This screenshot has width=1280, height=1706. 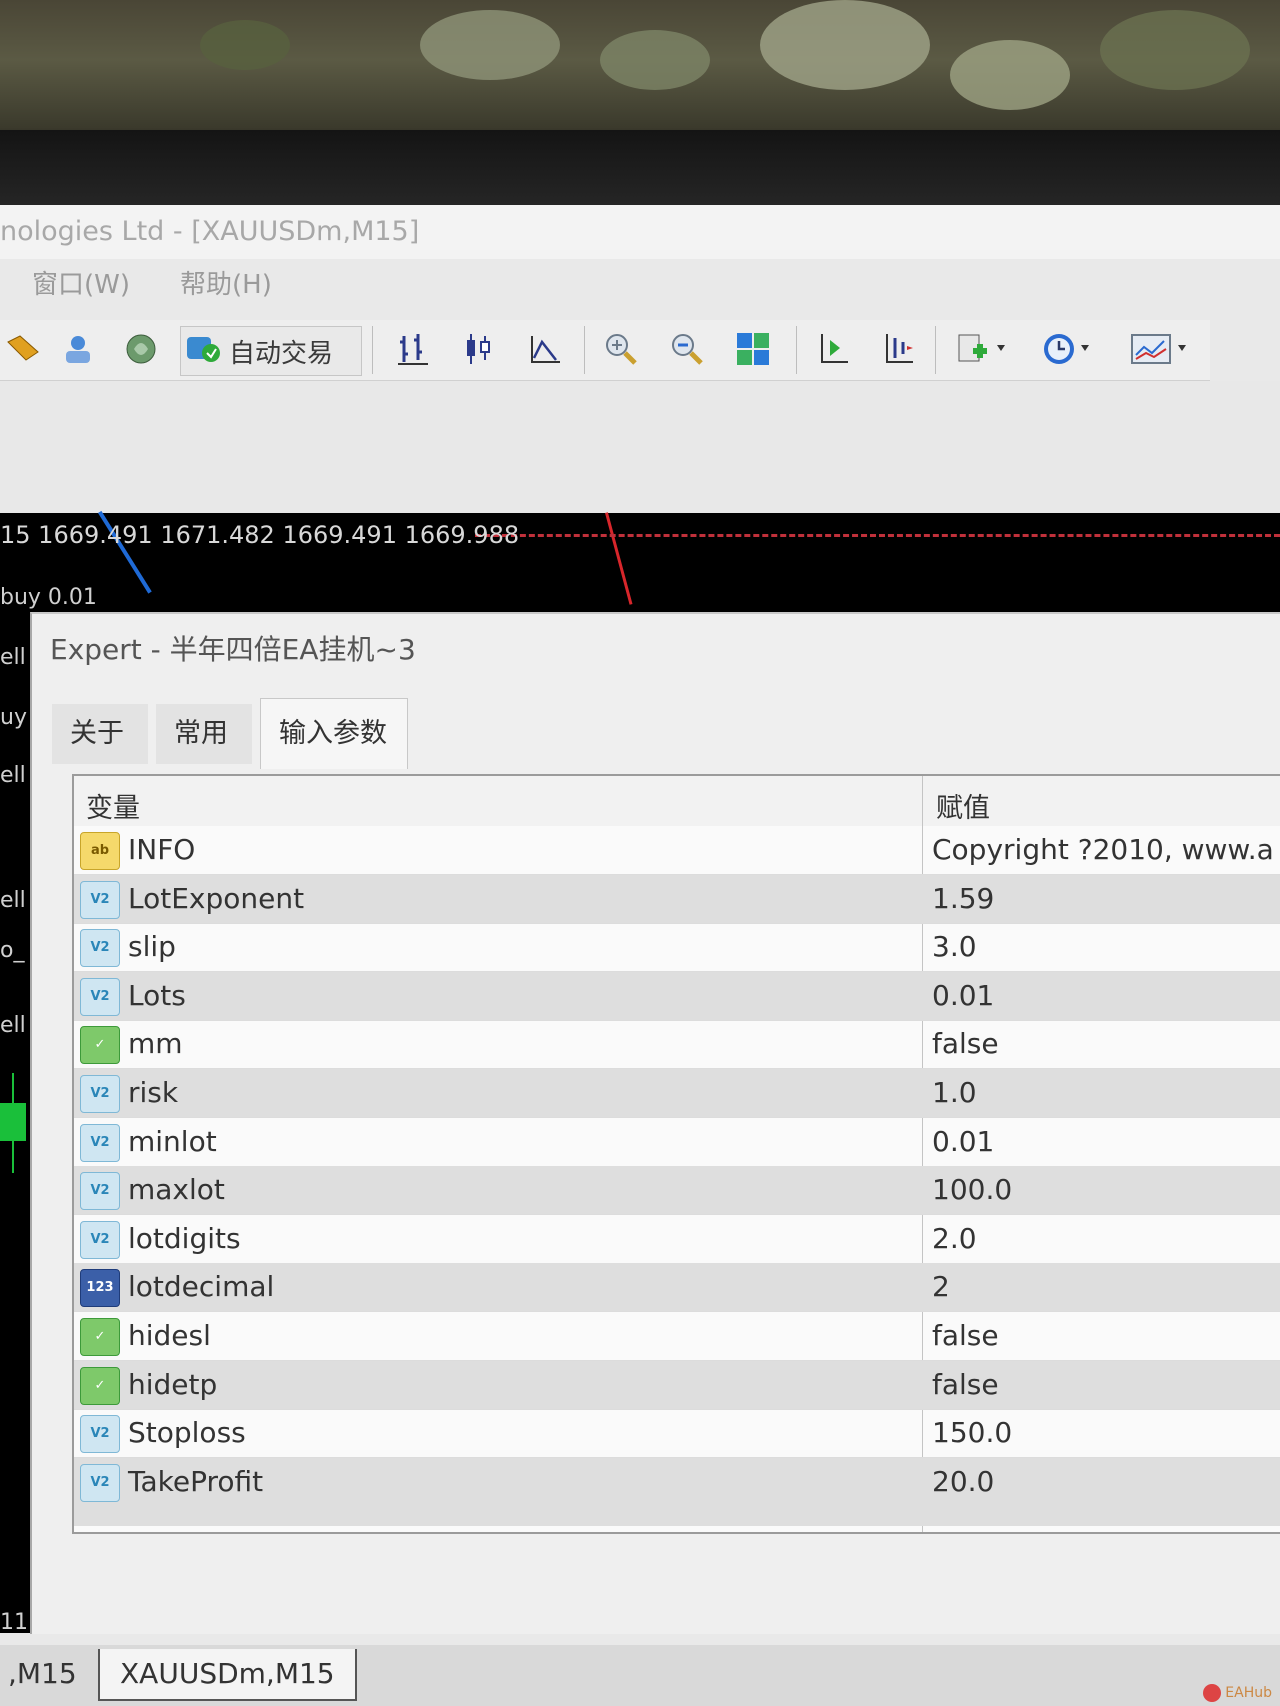 I want to click on chart-shift-icon, so click(x=833, y=349).